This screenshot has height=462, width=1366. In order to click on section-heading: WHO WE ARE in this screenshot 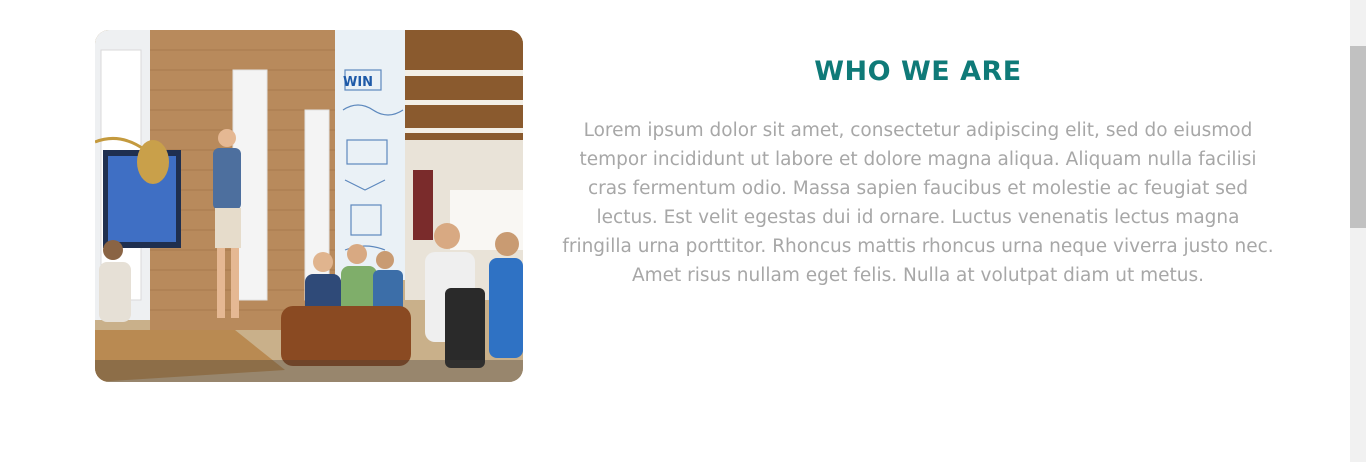, I will do `click(918, 71)`.